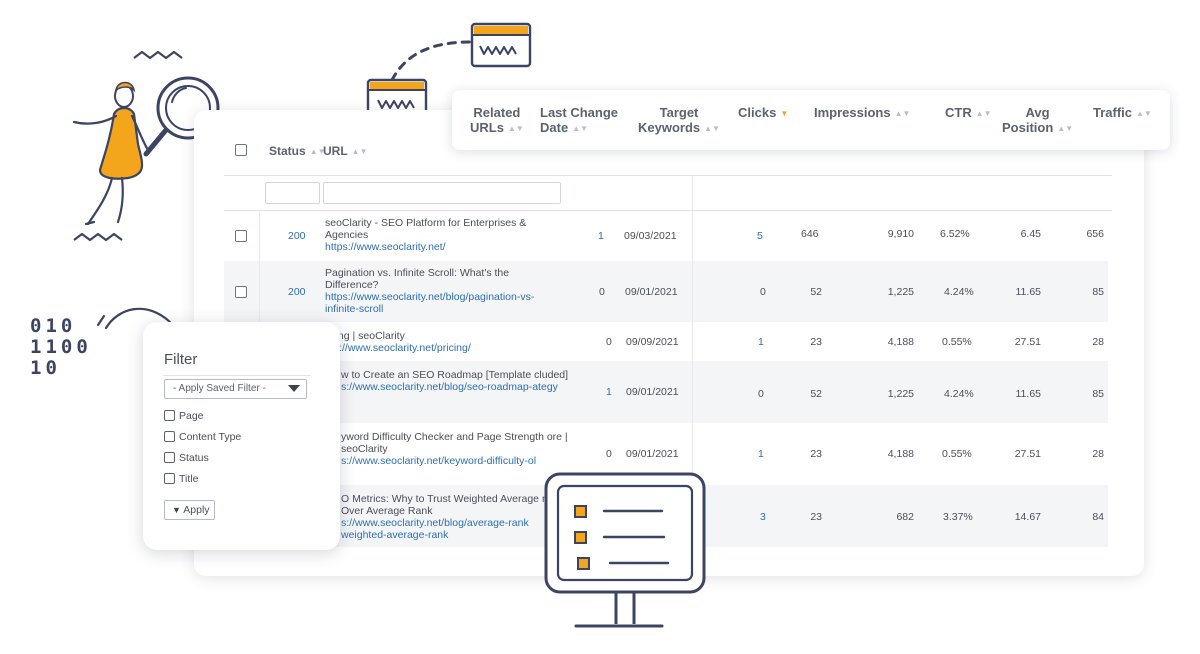 The image size is (1200, 654). What do you see at coordinates (955, 234) in the screenshot?
I see `ctr-value: 6.52%` at bounding box center [955, 234].